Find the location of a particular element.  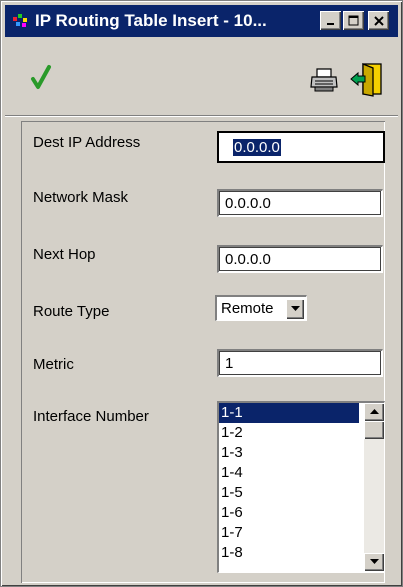

route-type-value: Remote is located at coordinates (247, 308).